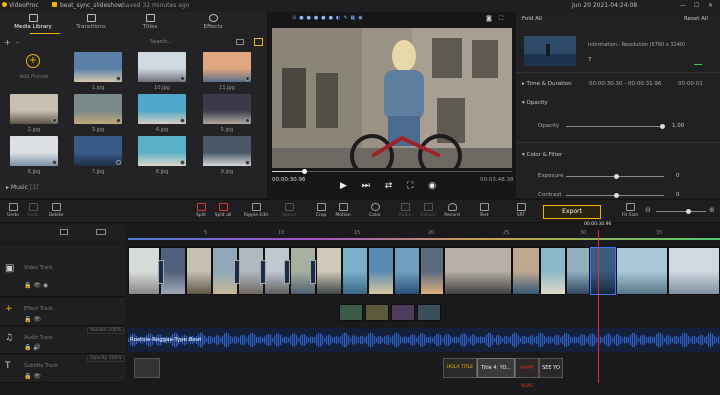  What do you see at coordinates (521, 210) in the screenshot?
I see `srt-button: SRT` at bounding box center [521, 210].